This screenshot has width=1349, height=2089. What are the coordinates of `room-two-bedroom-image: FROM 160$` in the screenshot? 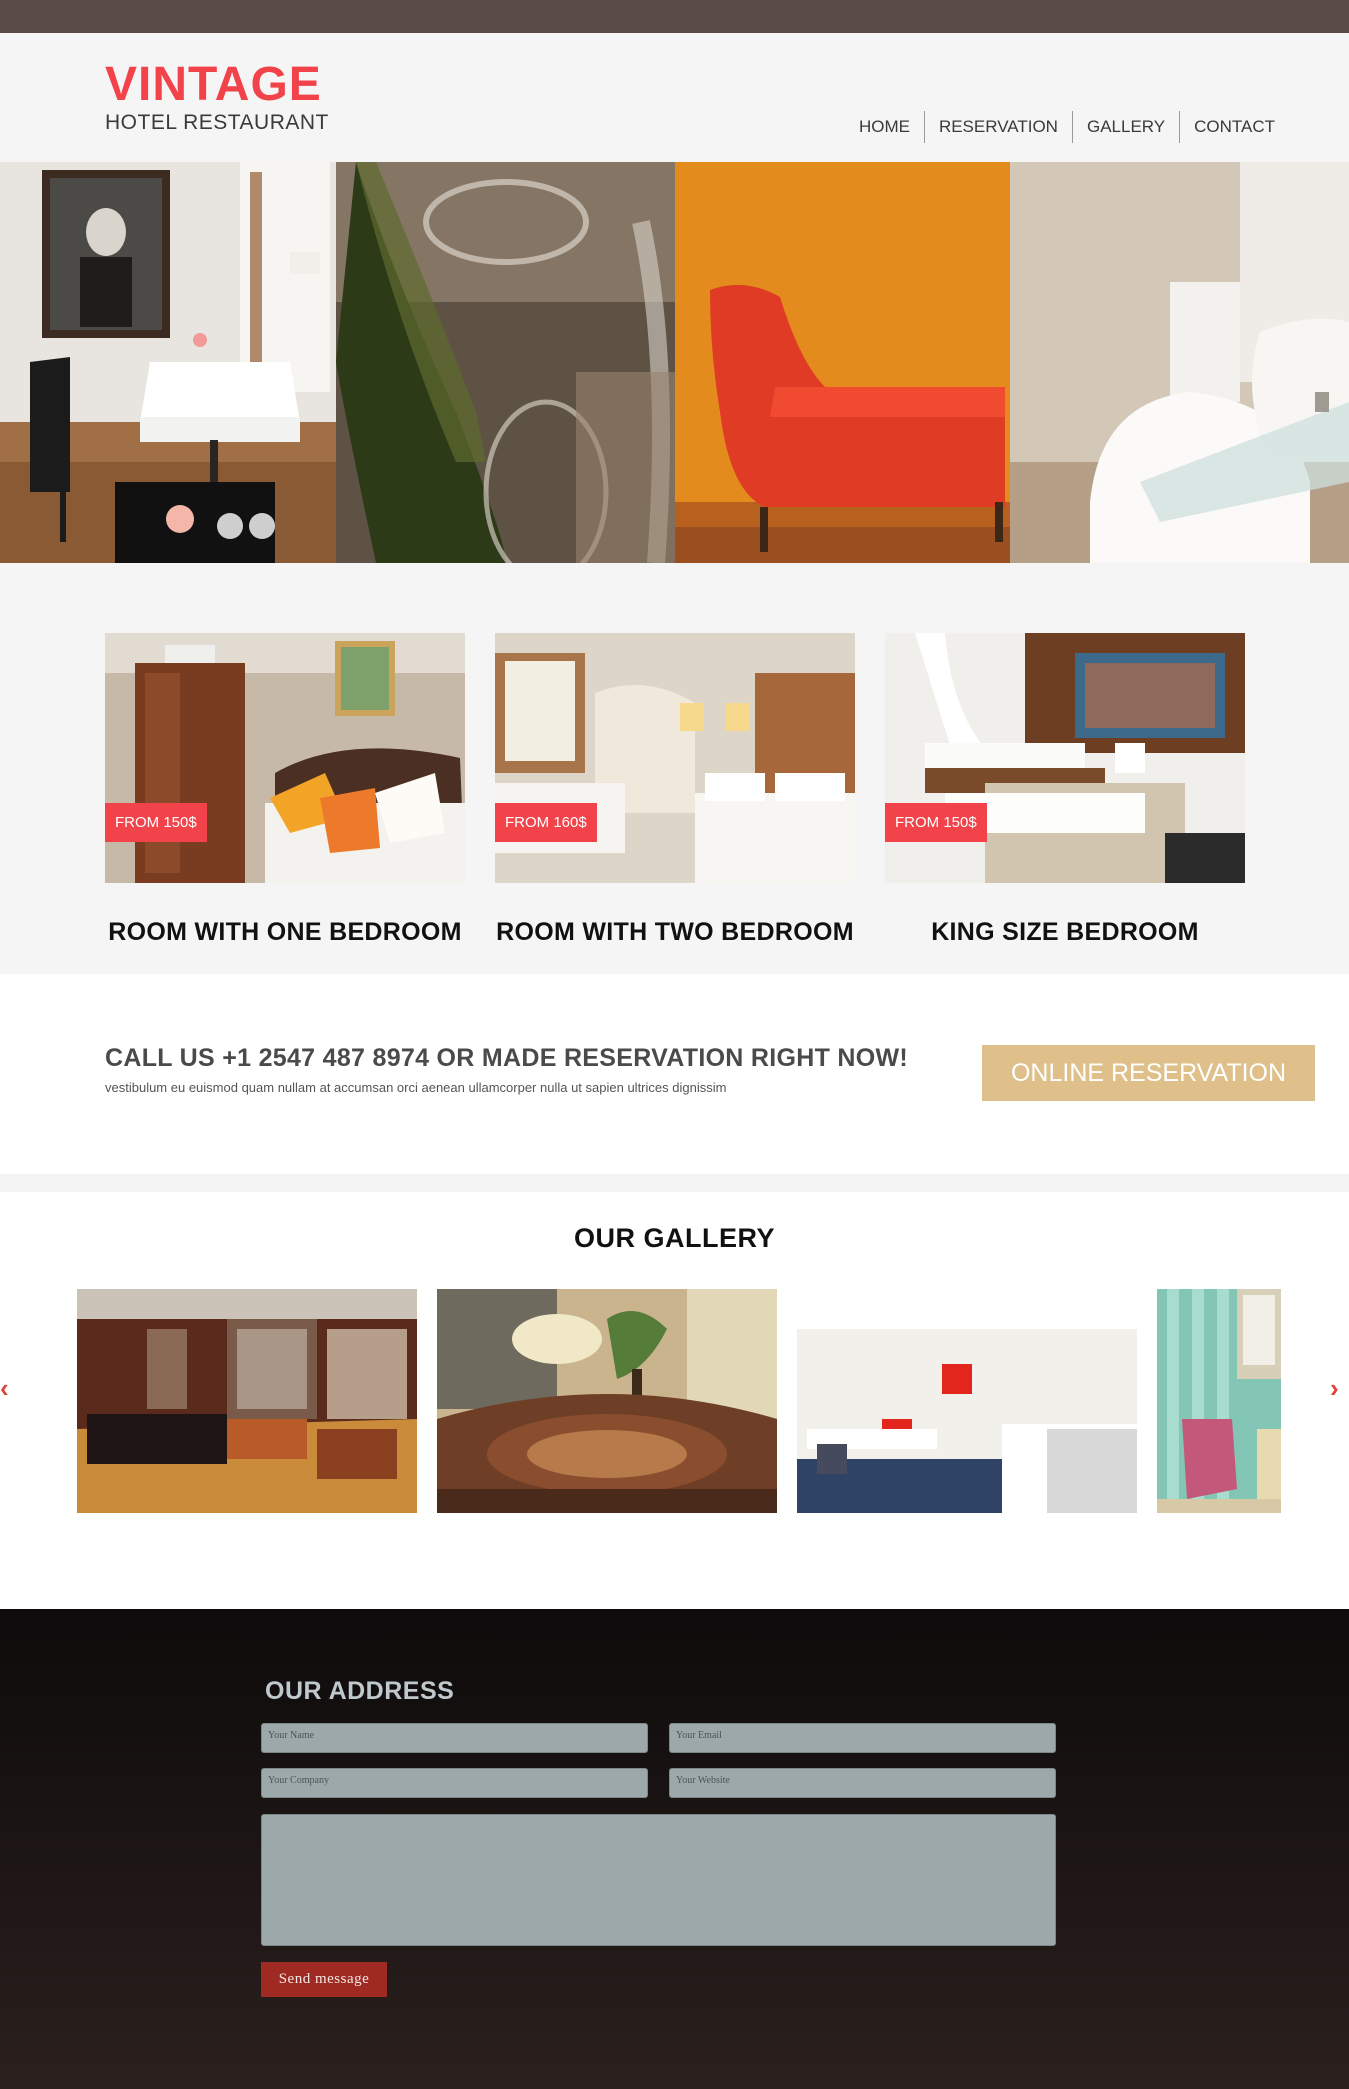 It's located at (675, 758).